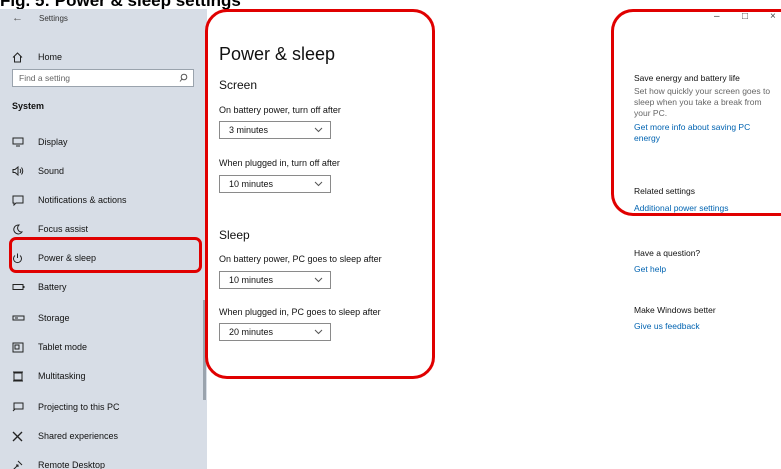 This screenshot has height=469, width=781. What do you see at coordinates (21, 436) in the screenshot?
I see `shared-icon` at bounding box center [21, 436].